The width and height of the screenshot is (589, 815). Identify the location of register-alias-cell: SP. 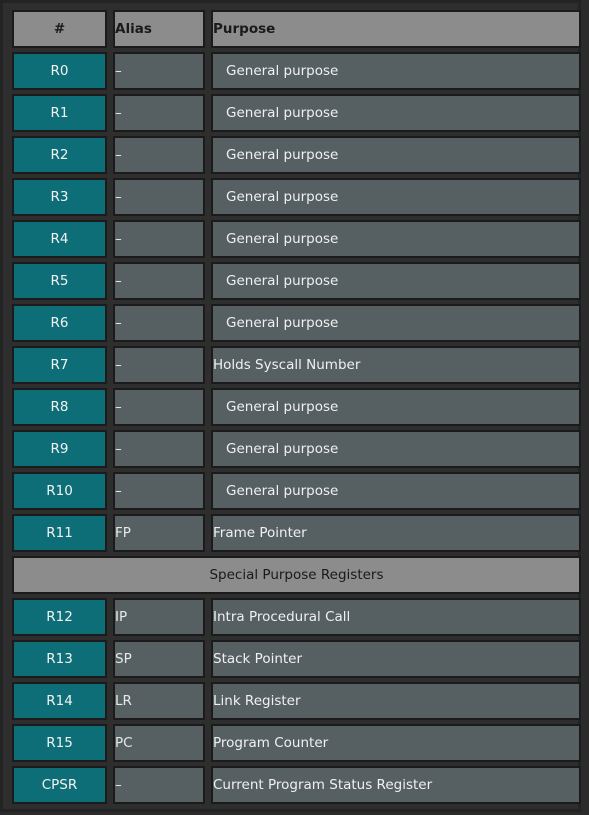
(159, 659).